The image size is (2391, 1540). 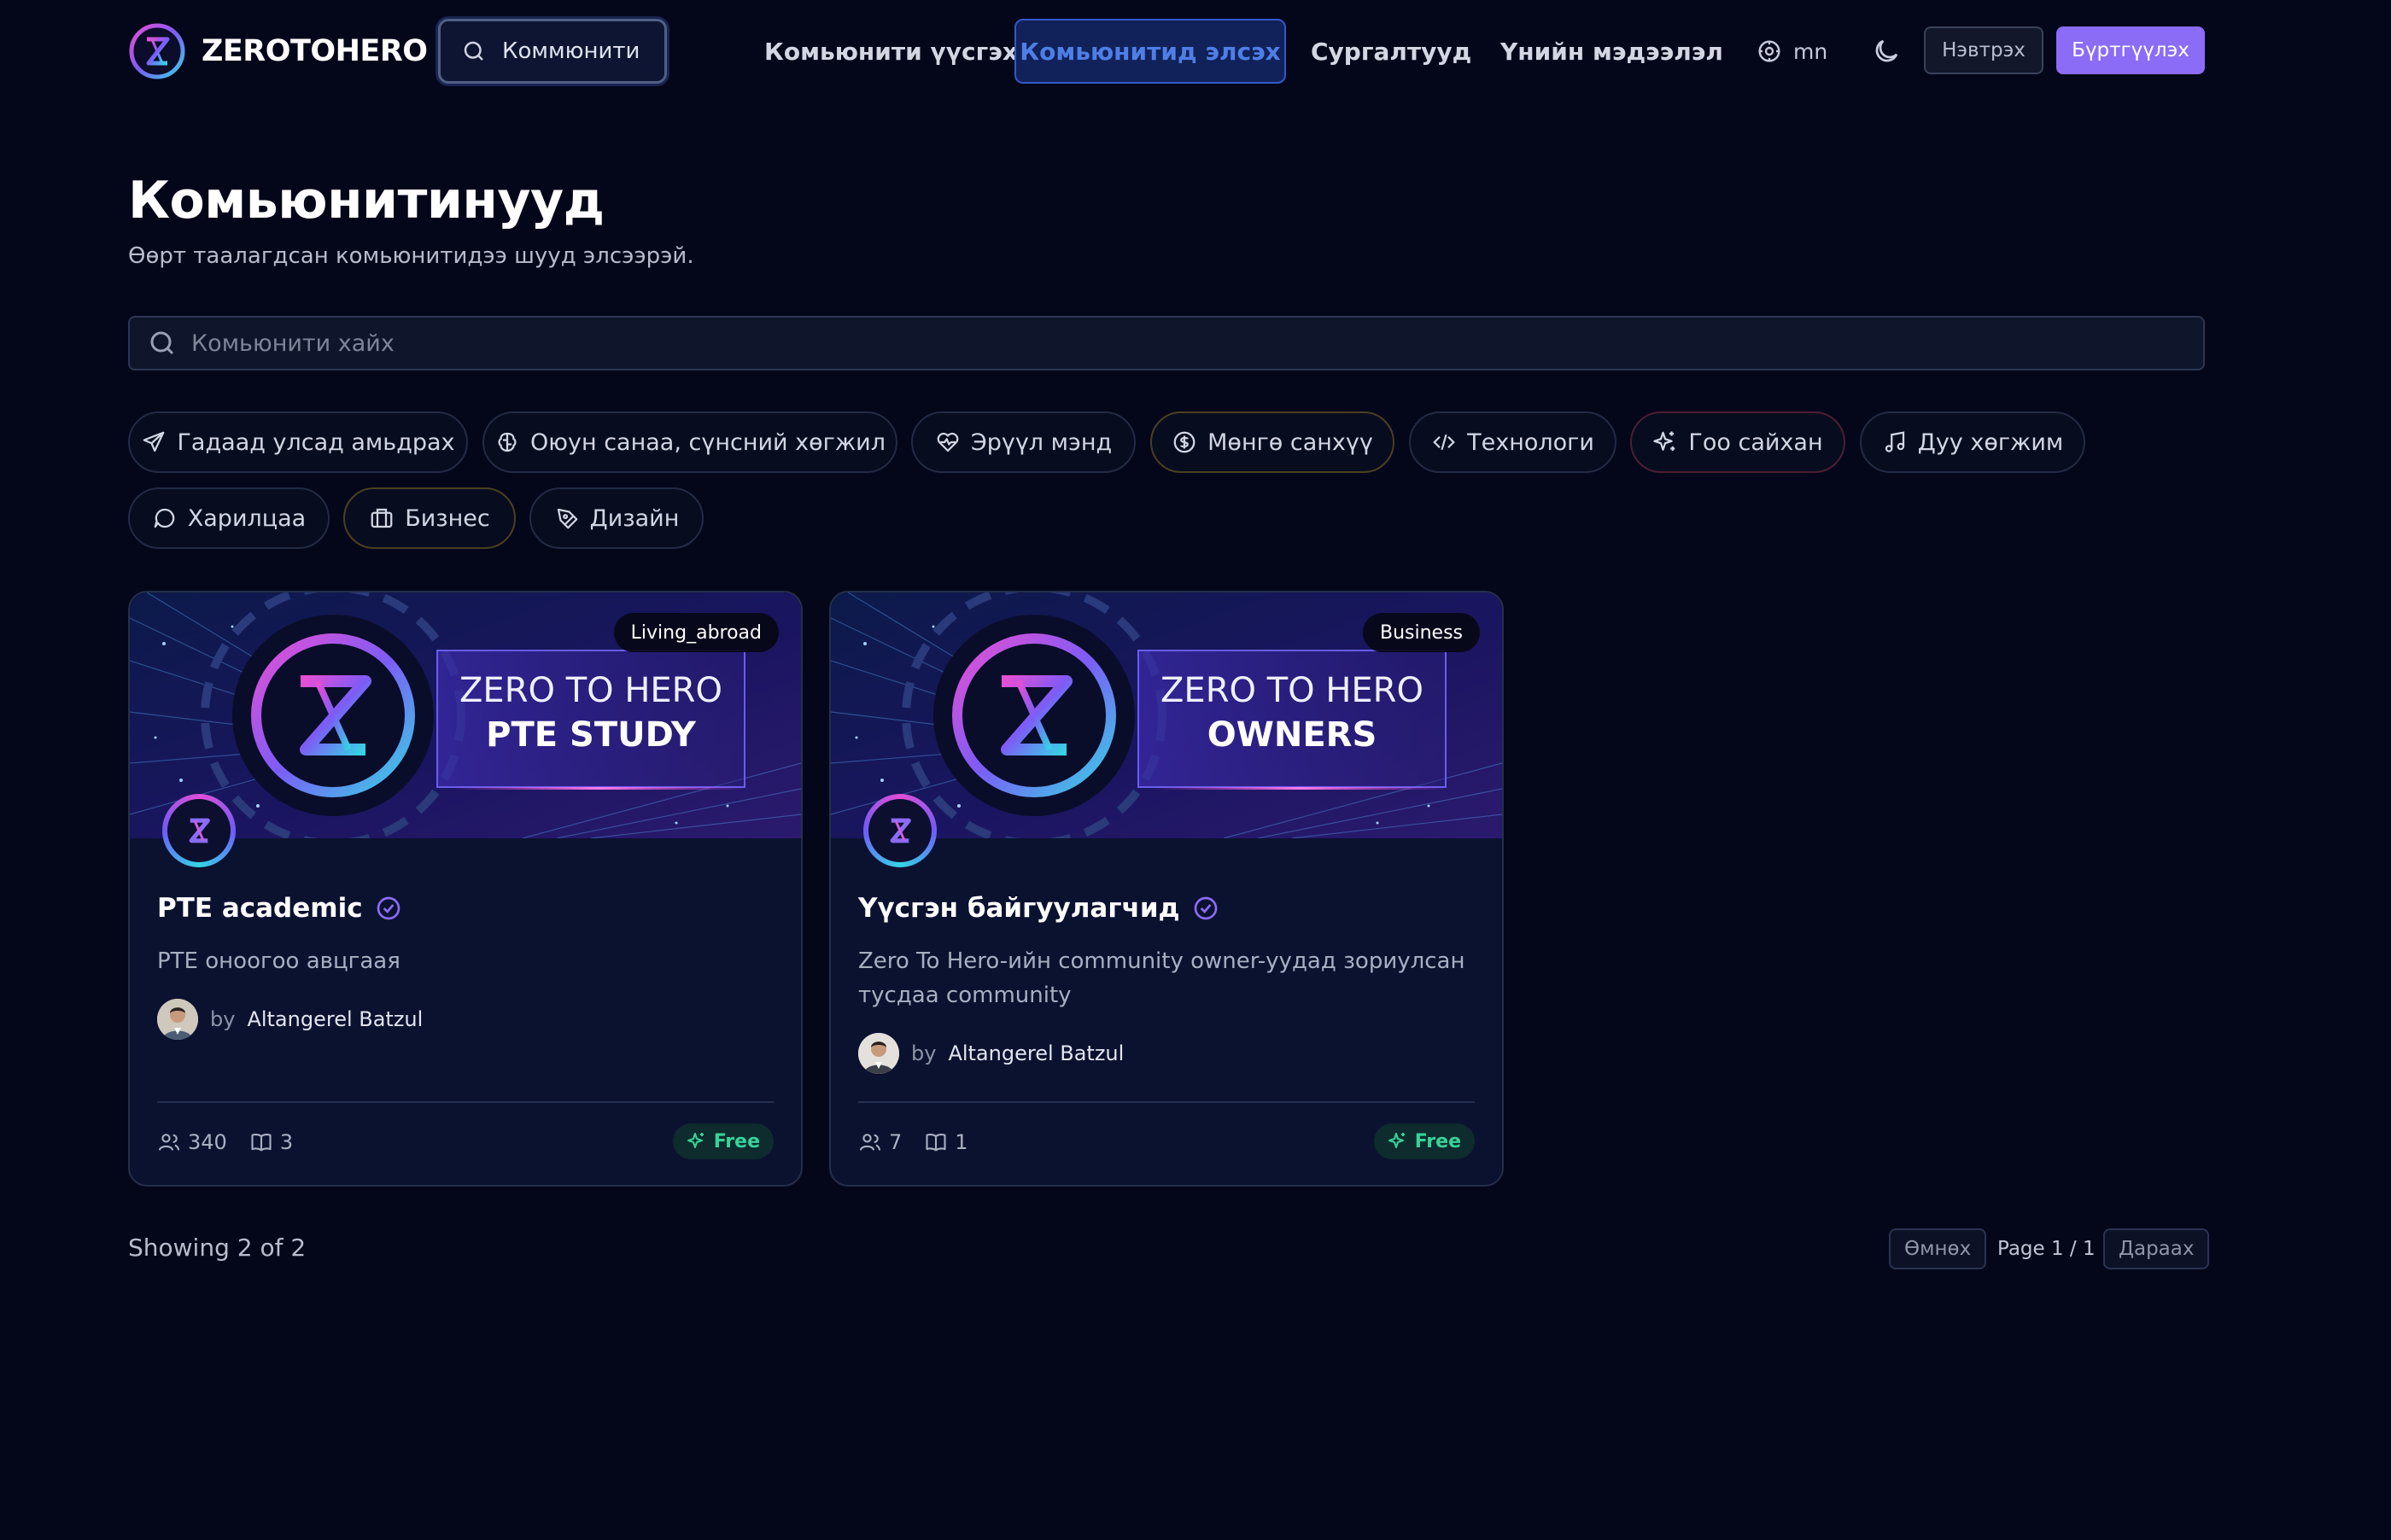 What do you see at coordinates (260, 909) in the screenshot?
I see `community-name: PTE academic` at bounding box center [260, 909].